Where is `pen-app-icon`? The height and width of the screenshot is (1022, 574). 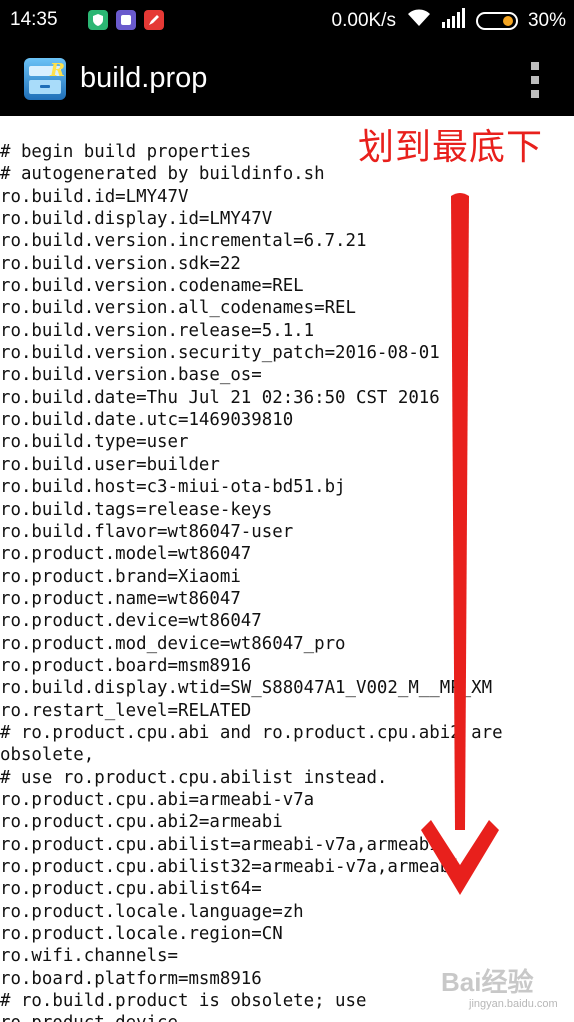 pen-app-icon is located at coordinates (154, 20).